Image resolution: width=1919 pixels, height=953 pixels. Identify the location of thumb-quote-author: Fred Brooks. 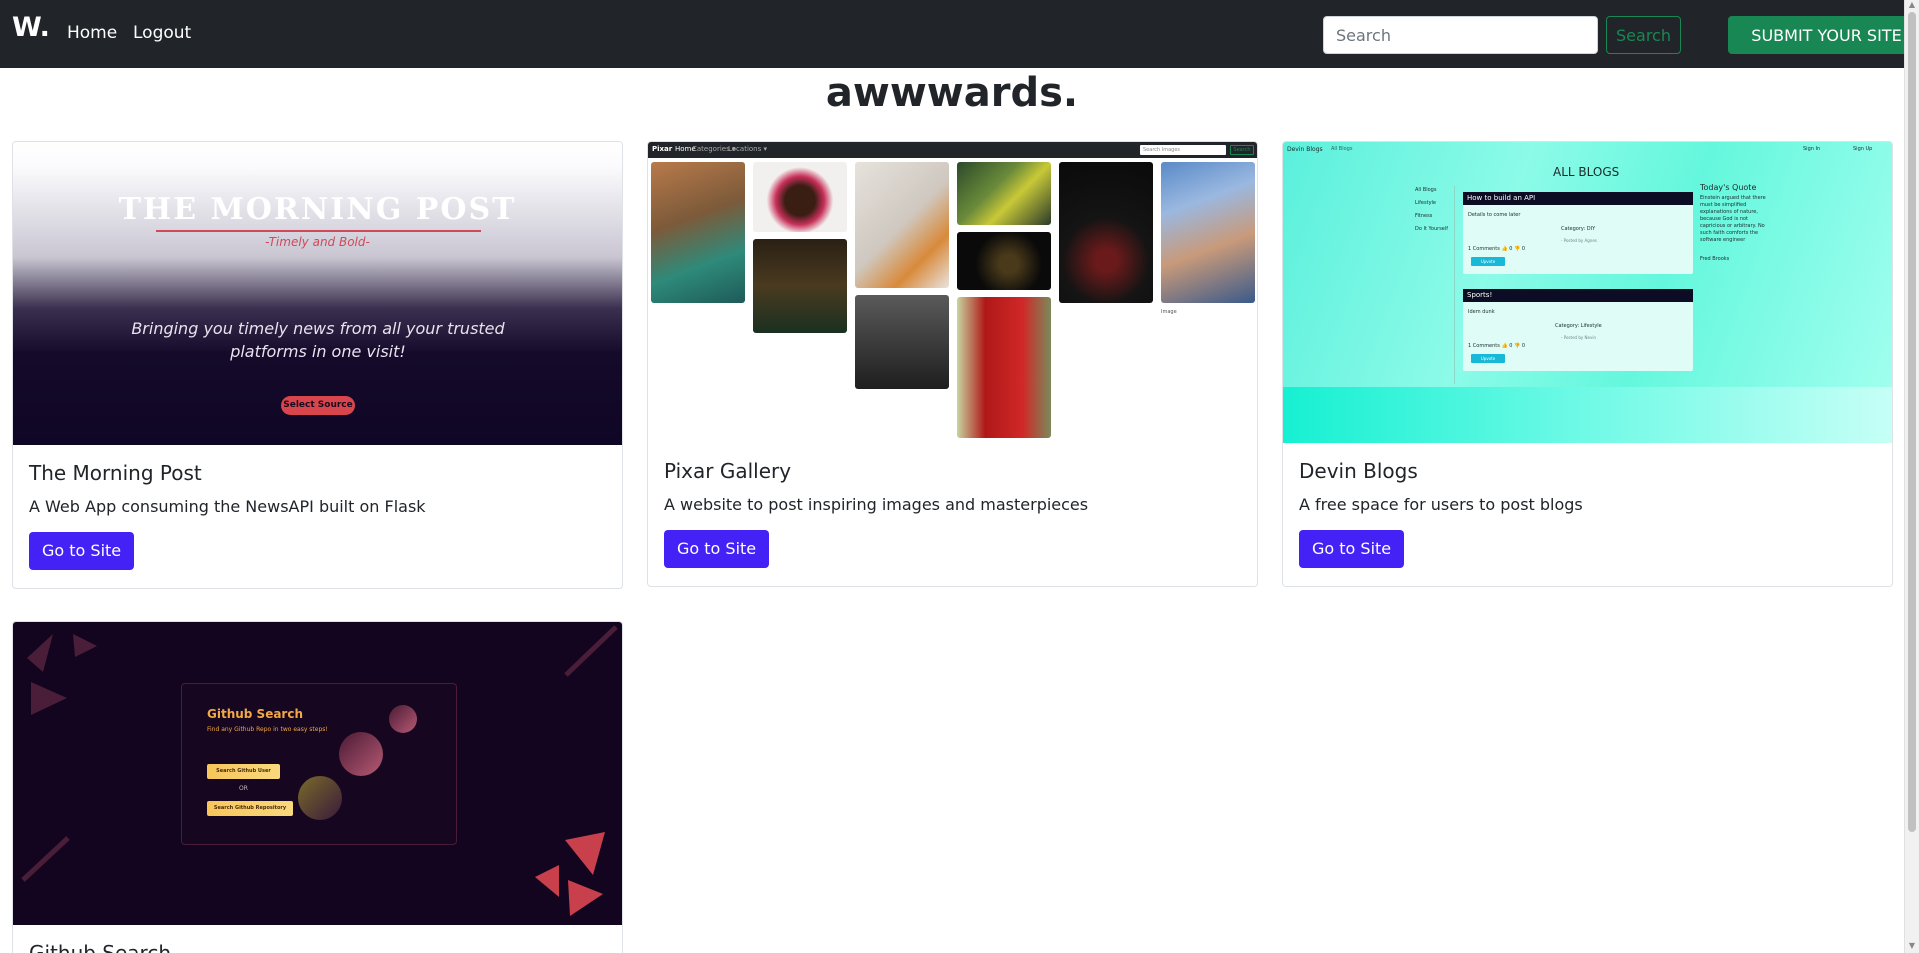
(1715, 259).